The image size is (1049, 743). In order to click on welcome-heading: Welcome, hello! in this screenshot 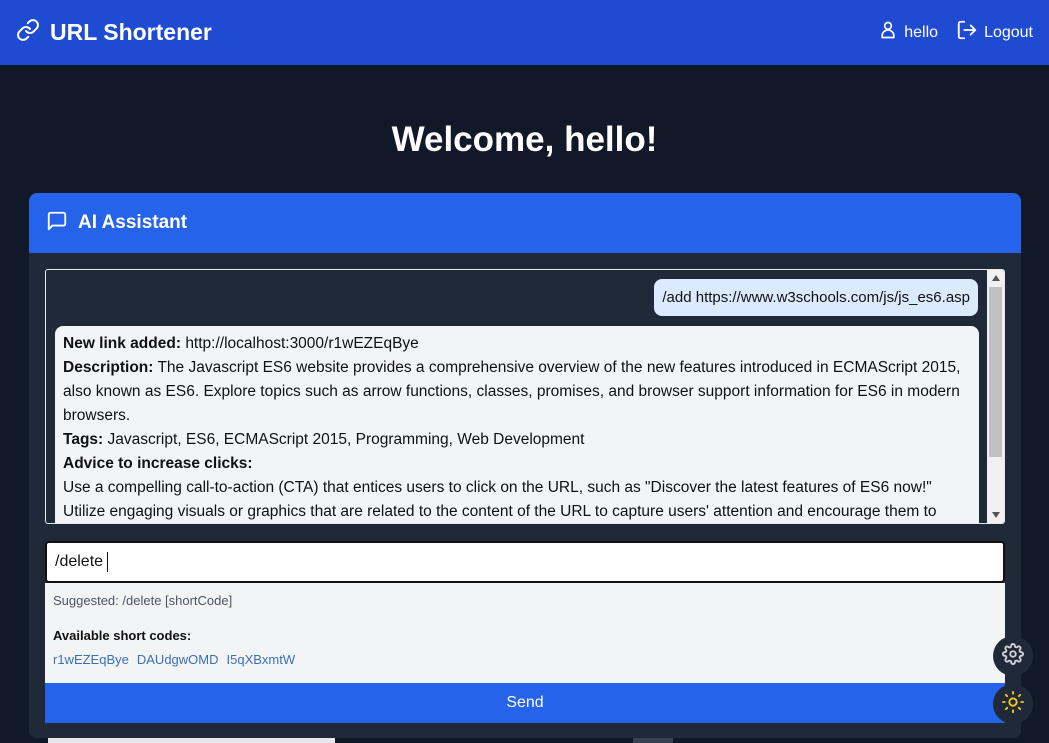, I will do `click(524, 139)`.